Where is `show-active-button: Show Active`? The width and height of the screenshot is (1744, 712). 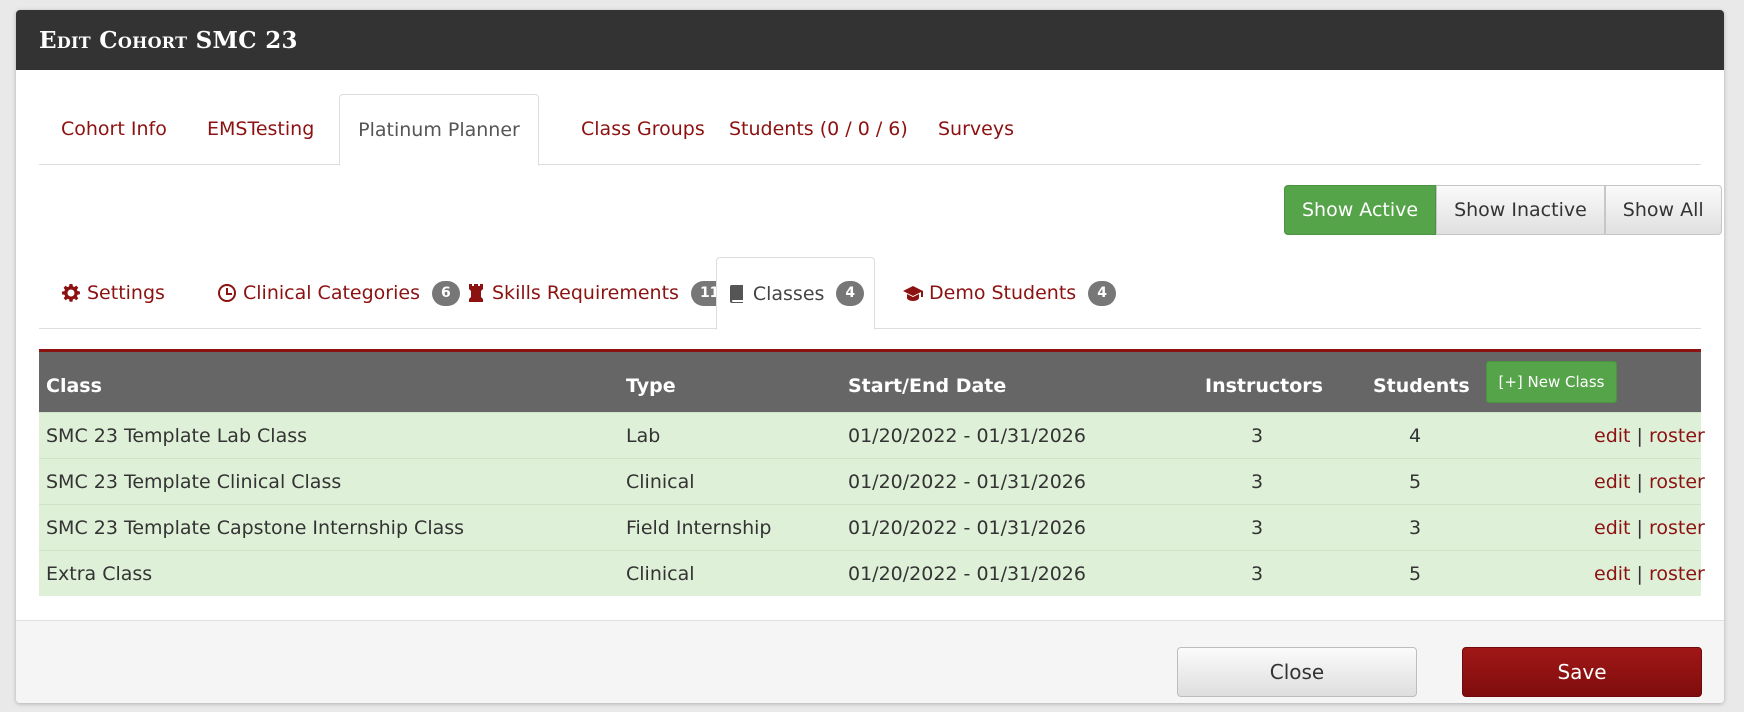 show-active-button: Show Active is located at coordinates (1360, 210).